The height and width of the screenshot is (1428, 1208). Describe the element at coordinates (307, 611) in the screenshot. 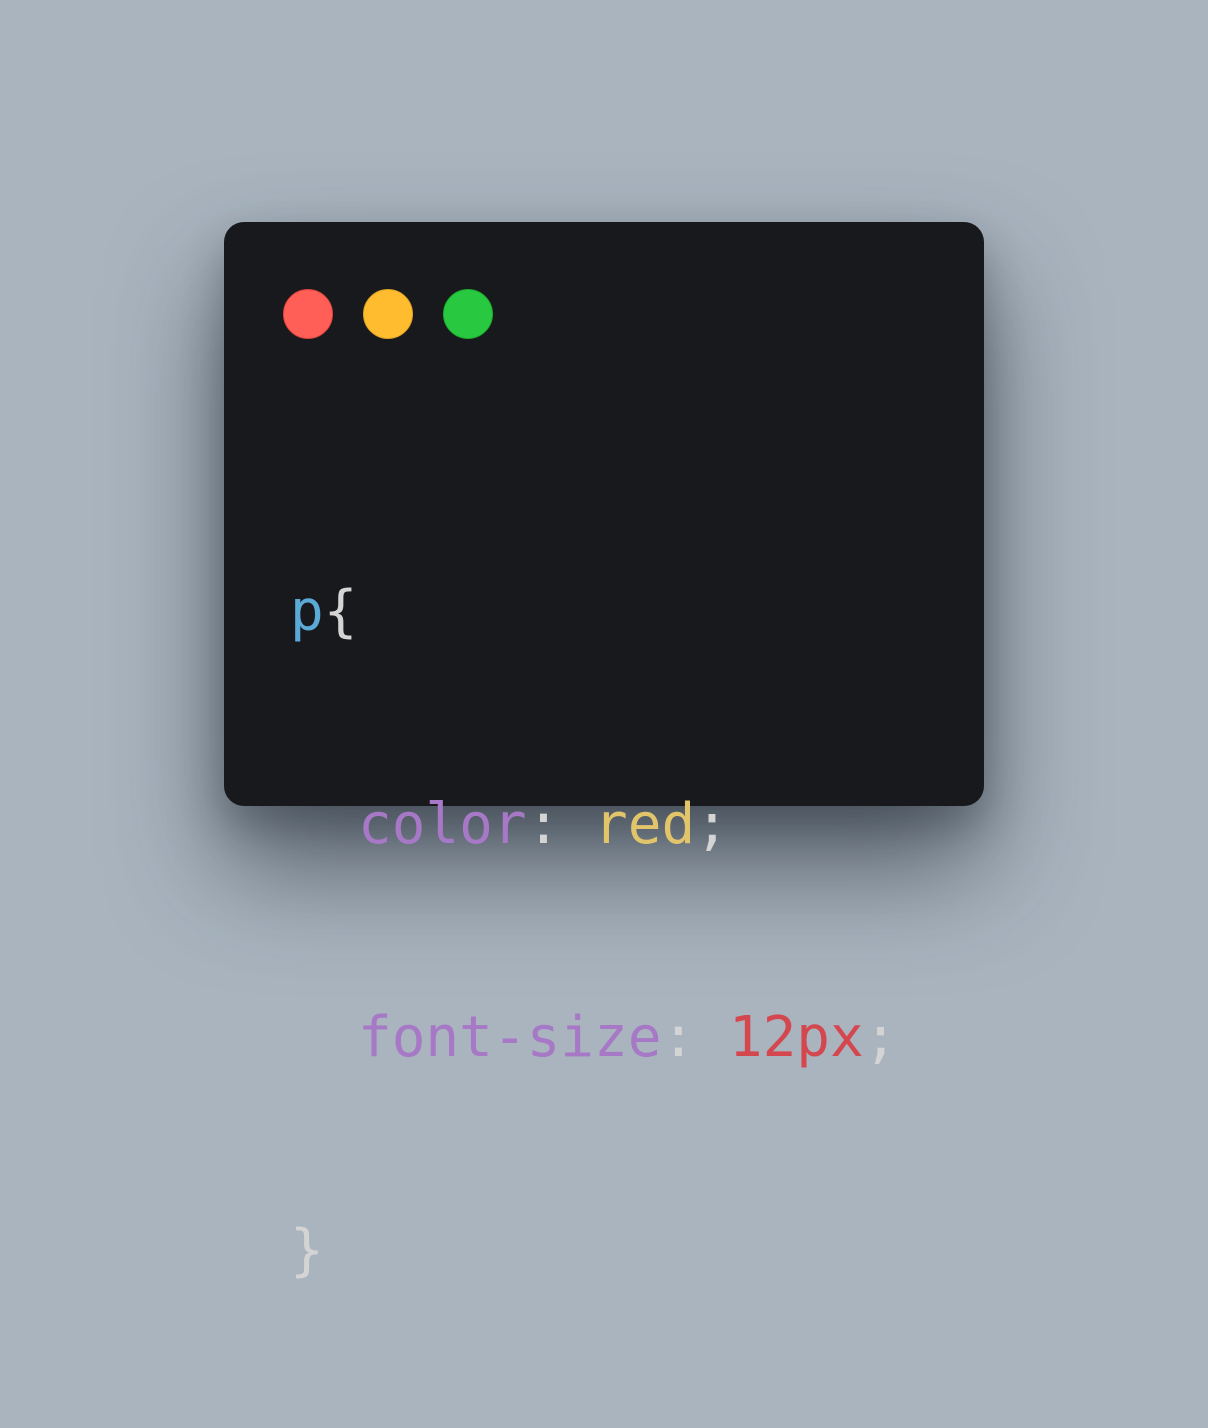

I see `css-selector: p` at that location.